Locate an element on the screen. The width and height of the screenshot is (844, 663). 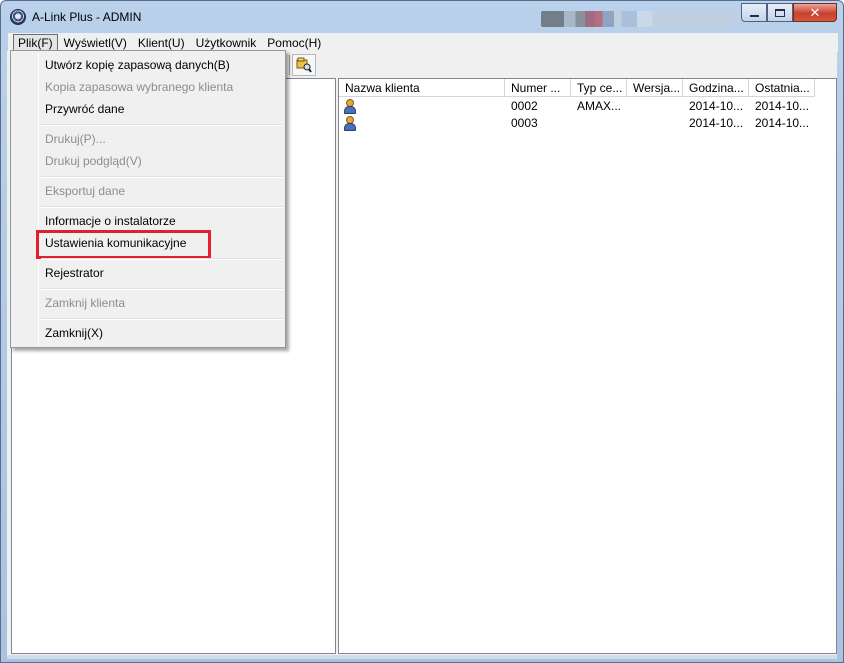
menu-item-exit: Zamknij(X) is located at coordinates (74, 333).